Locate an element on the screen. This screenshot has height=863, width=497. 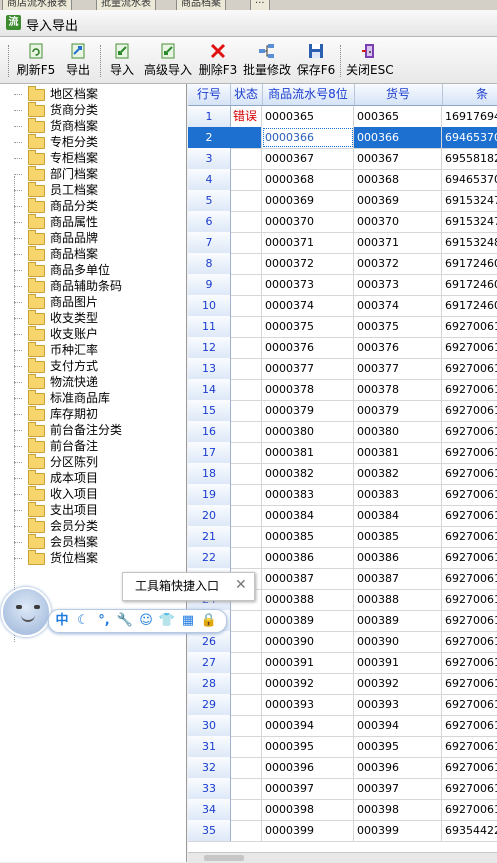
save-button: 保存F6 is located at coordinates (316, 62).